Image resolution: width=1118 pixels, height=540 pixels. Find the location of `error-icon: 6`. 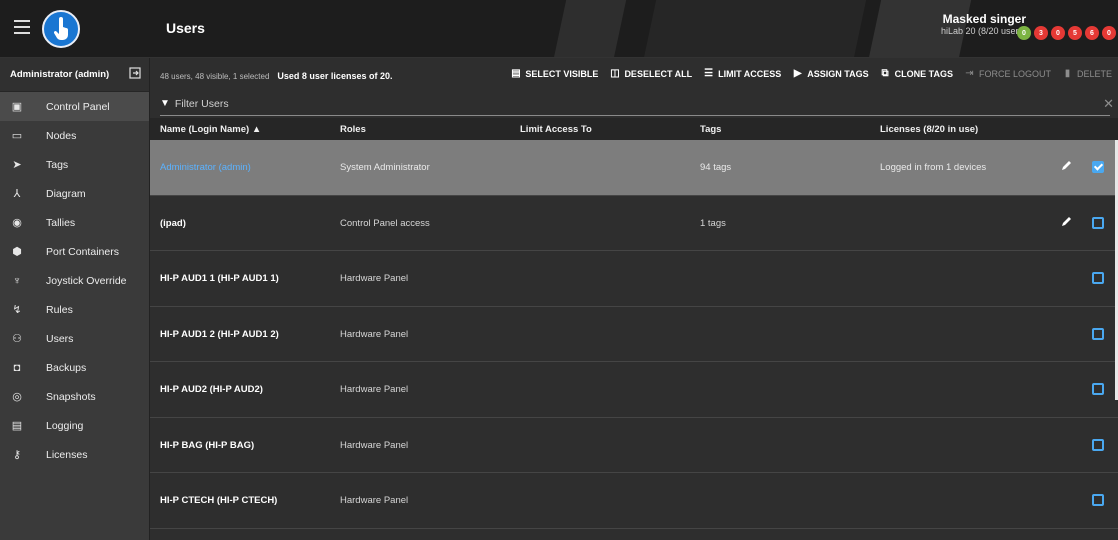

error-icon: 6 is located at coordinates (1092, 33).